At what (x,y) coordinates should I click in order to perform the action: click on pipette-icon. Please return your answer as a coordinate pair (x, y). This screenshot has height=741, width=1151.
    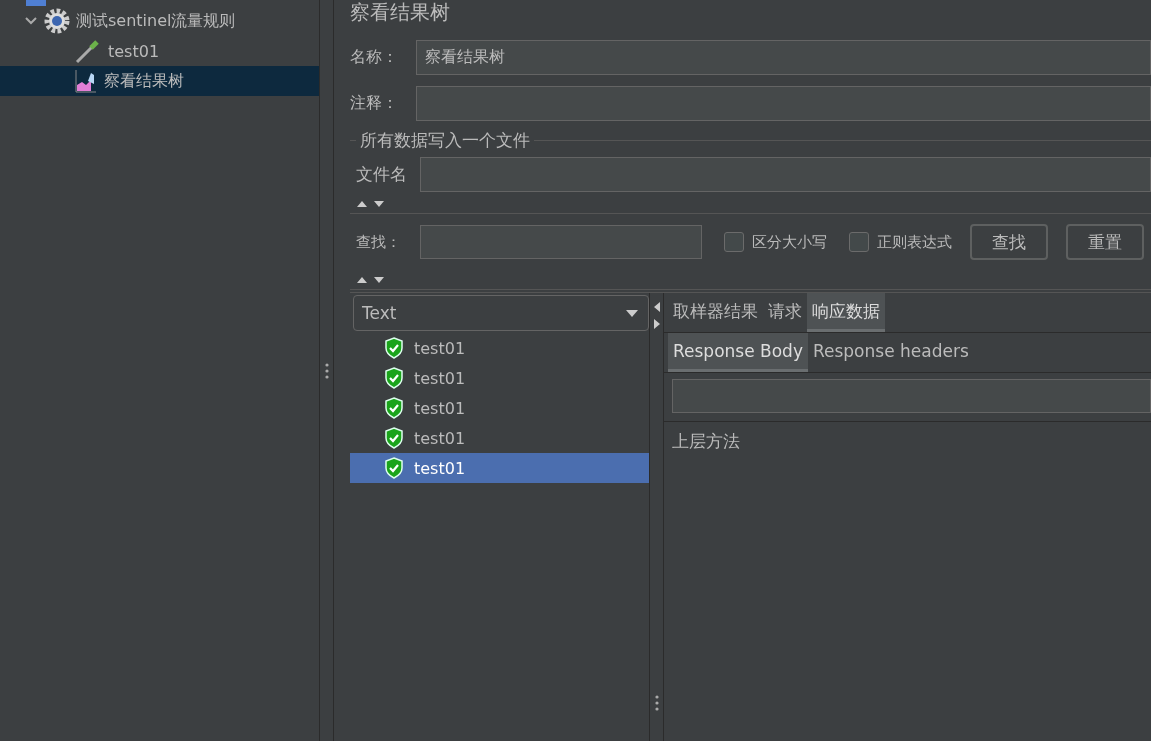
    Looking at the image, I should click on (88, 51).